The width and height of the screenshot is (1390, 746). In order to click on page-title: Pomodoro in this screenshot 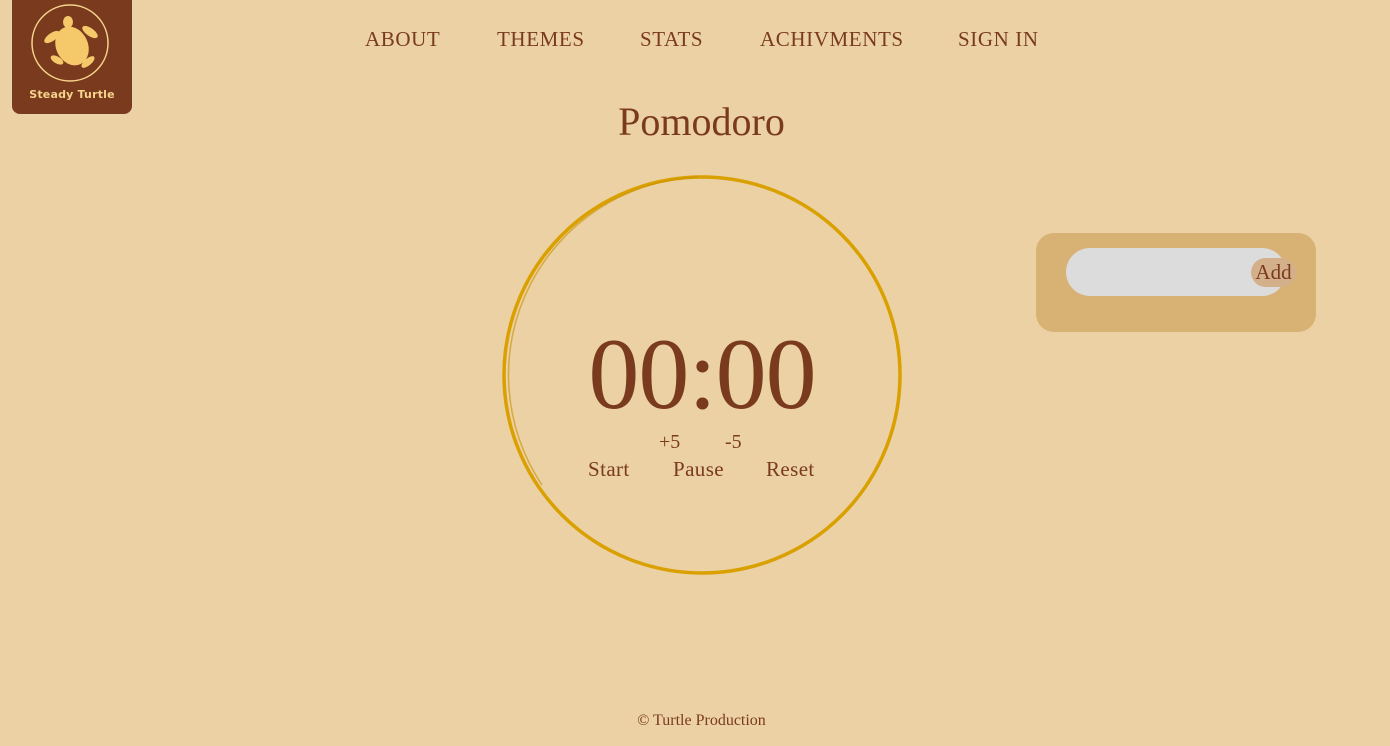, I will do `click(701, 121)`.